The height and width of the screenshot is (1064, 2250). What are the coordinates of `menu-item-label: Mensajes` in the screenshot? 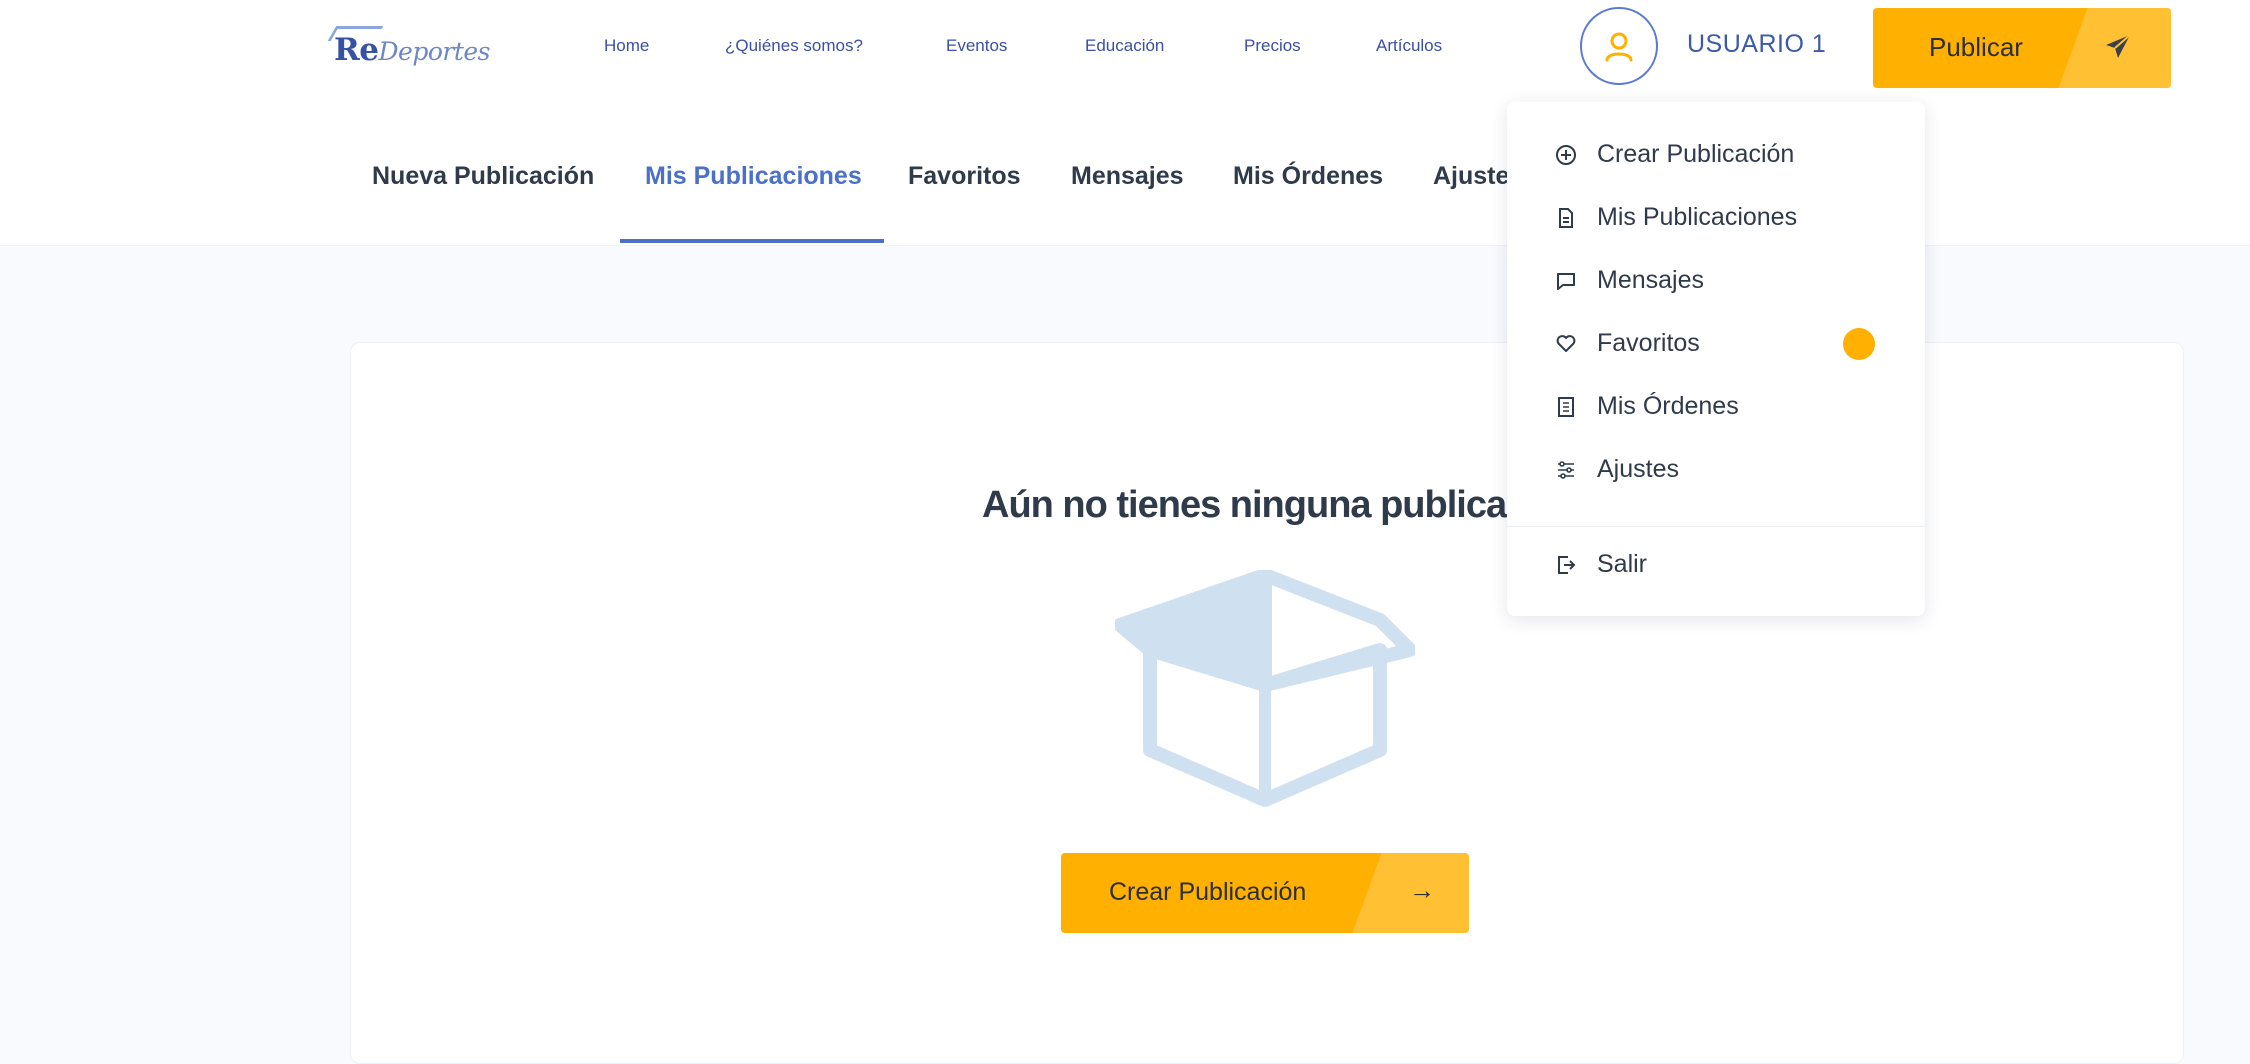 It's located at (1650, 280).